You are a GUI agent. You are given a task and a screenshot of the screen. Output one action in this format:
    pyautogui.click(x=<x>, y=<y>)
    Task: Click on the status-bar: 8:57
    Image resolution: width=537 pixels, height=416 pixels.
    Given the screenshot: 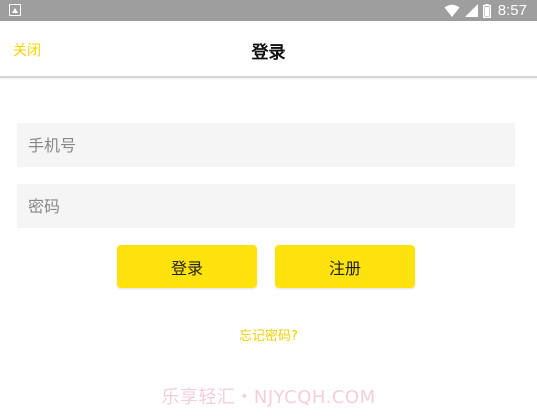 What is the action you would take?
    pyautogui.click(x=268, y=10)
    